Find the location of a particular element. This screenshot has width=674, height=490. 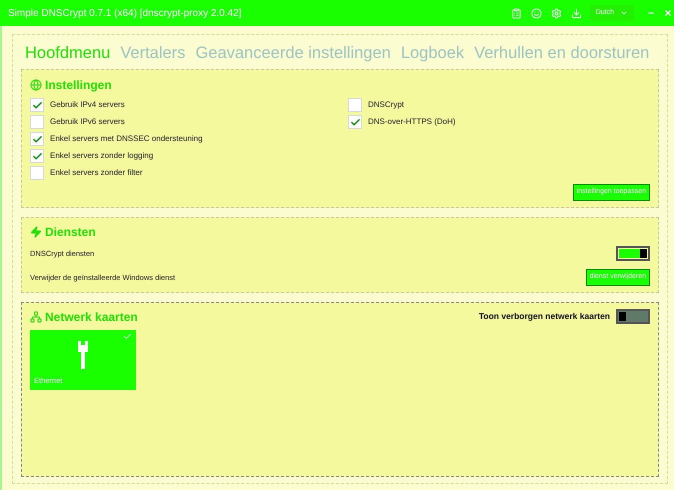

section-title: Netwerk kaarten is located at coordinates (91, 317).